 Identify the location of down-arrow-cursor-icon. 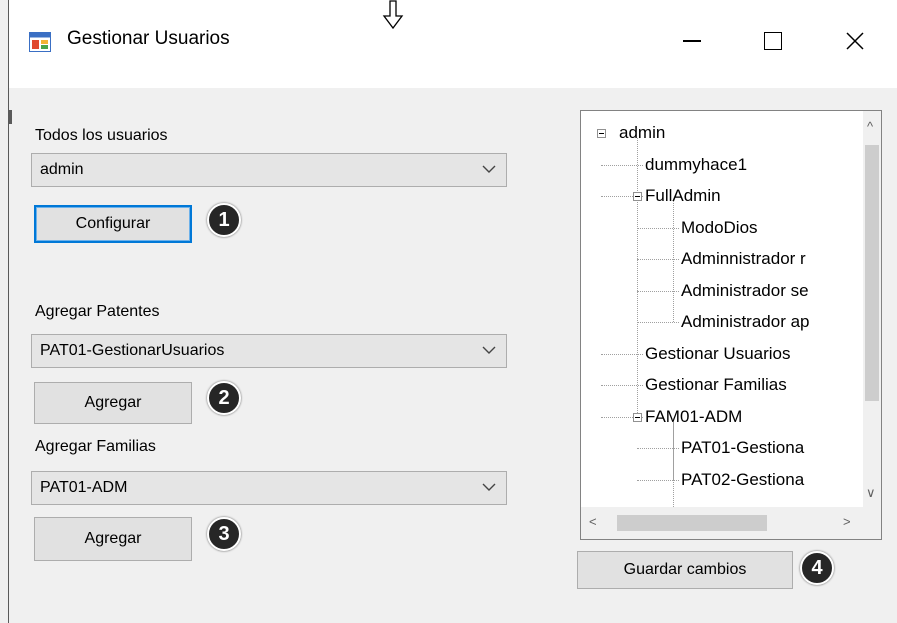
(393, 15).